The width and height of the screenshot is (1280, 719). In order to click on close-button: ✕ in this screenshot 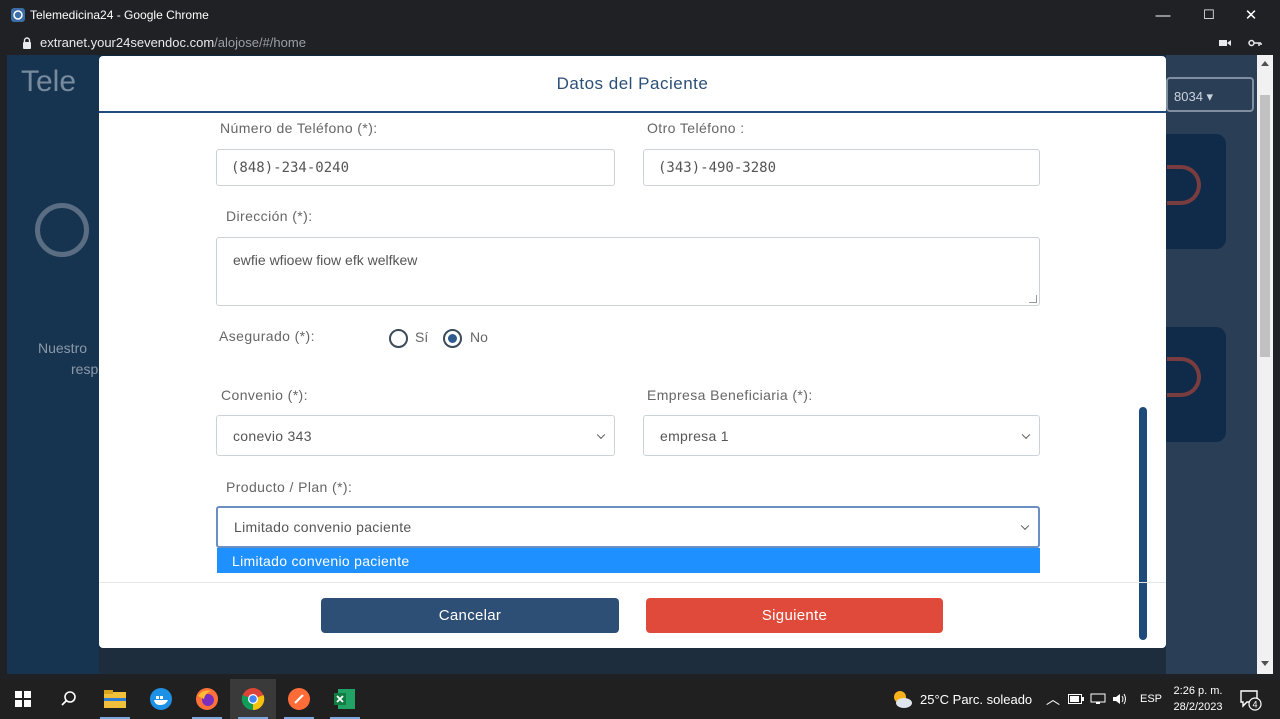, I will do `click(1251, 15)`.